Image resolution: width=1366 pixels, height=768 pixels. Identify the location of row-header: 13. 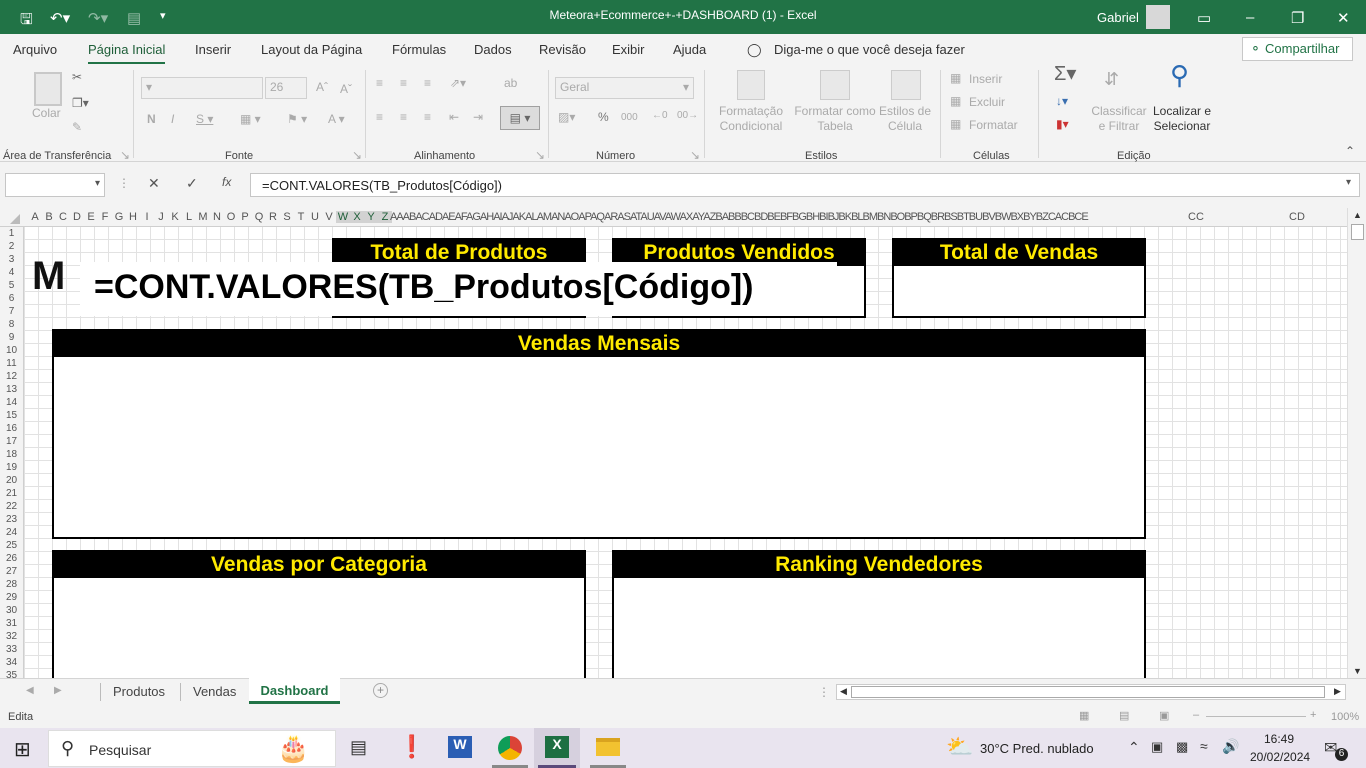
(11, 389).